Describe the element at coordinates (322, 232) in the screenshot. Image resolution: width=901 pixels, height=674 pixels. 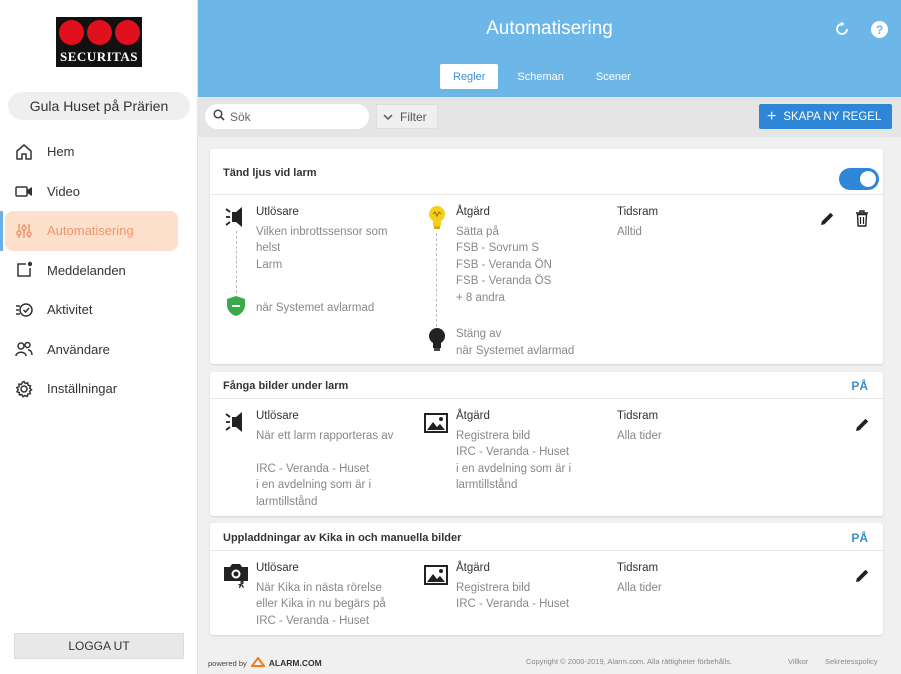
I see `trigger-line: Vilken inbrottssensor som` at that location.